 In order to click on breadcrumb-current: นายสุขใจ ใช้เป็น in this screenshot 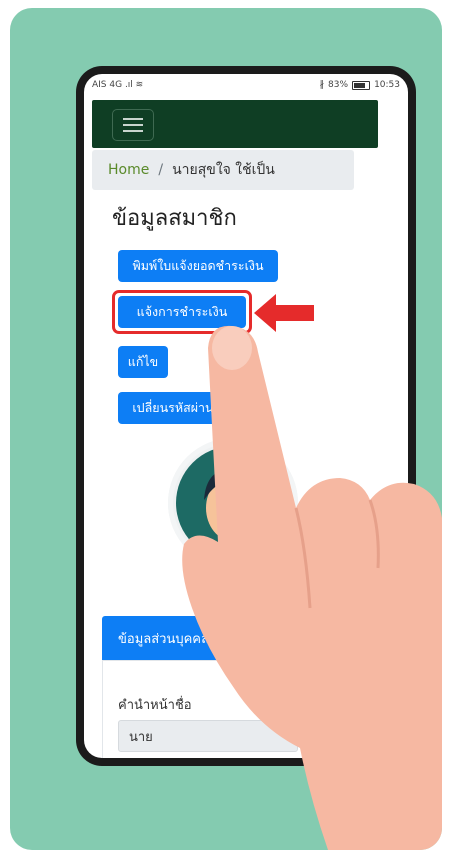, I will do `click(223, 170)`.